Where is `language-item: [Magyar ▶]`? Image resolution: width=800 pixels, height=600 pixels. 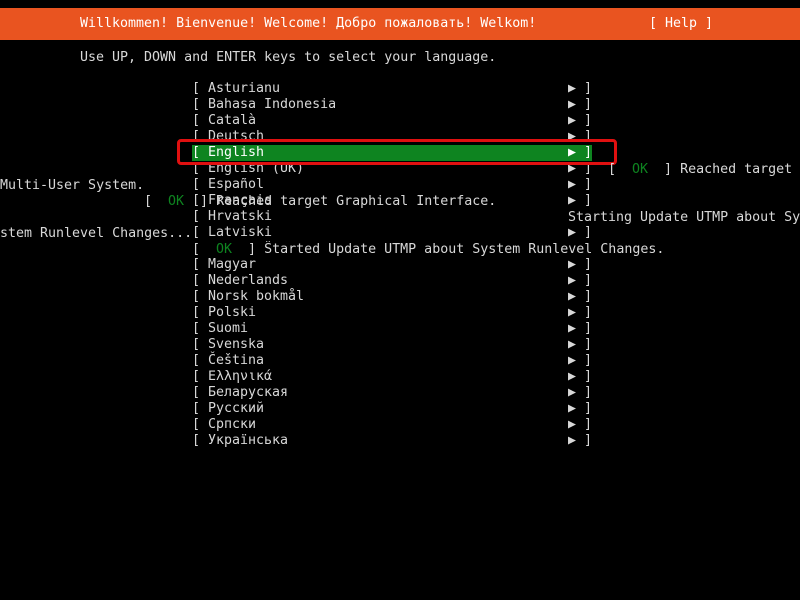
language-item: [Magyar ▶] is located at coordinates (392, 265).